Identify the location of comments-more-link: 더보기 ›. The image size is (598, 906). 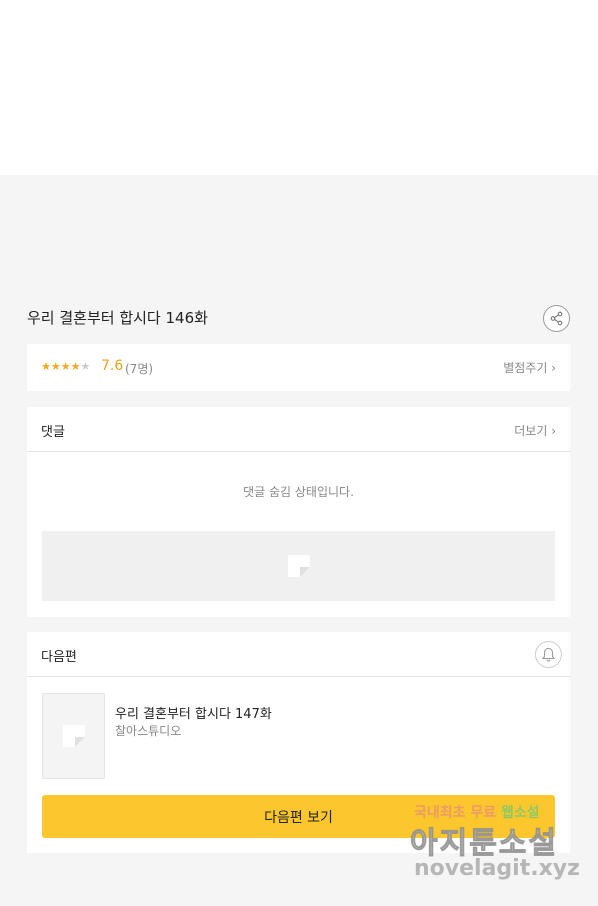
(535, 430).